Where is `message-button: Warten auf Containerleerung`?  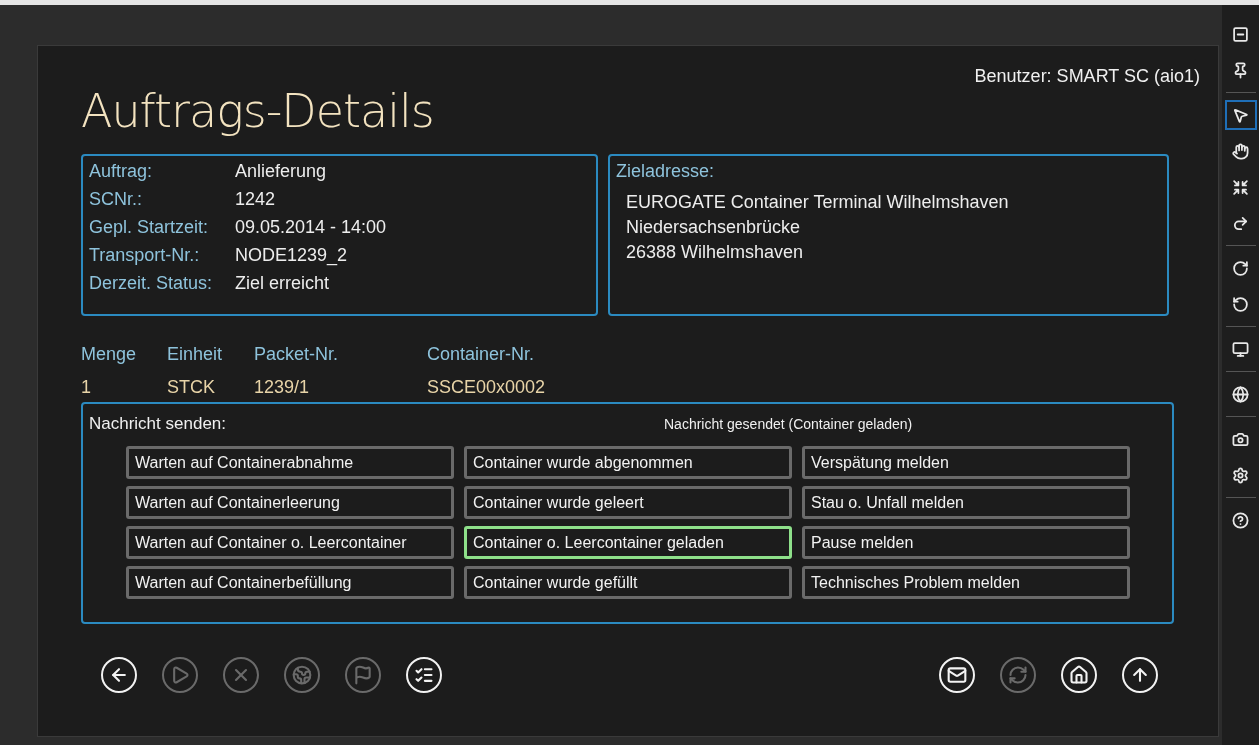
message-button: Warten auf Containerleerung is located at coordinates (290, 502).